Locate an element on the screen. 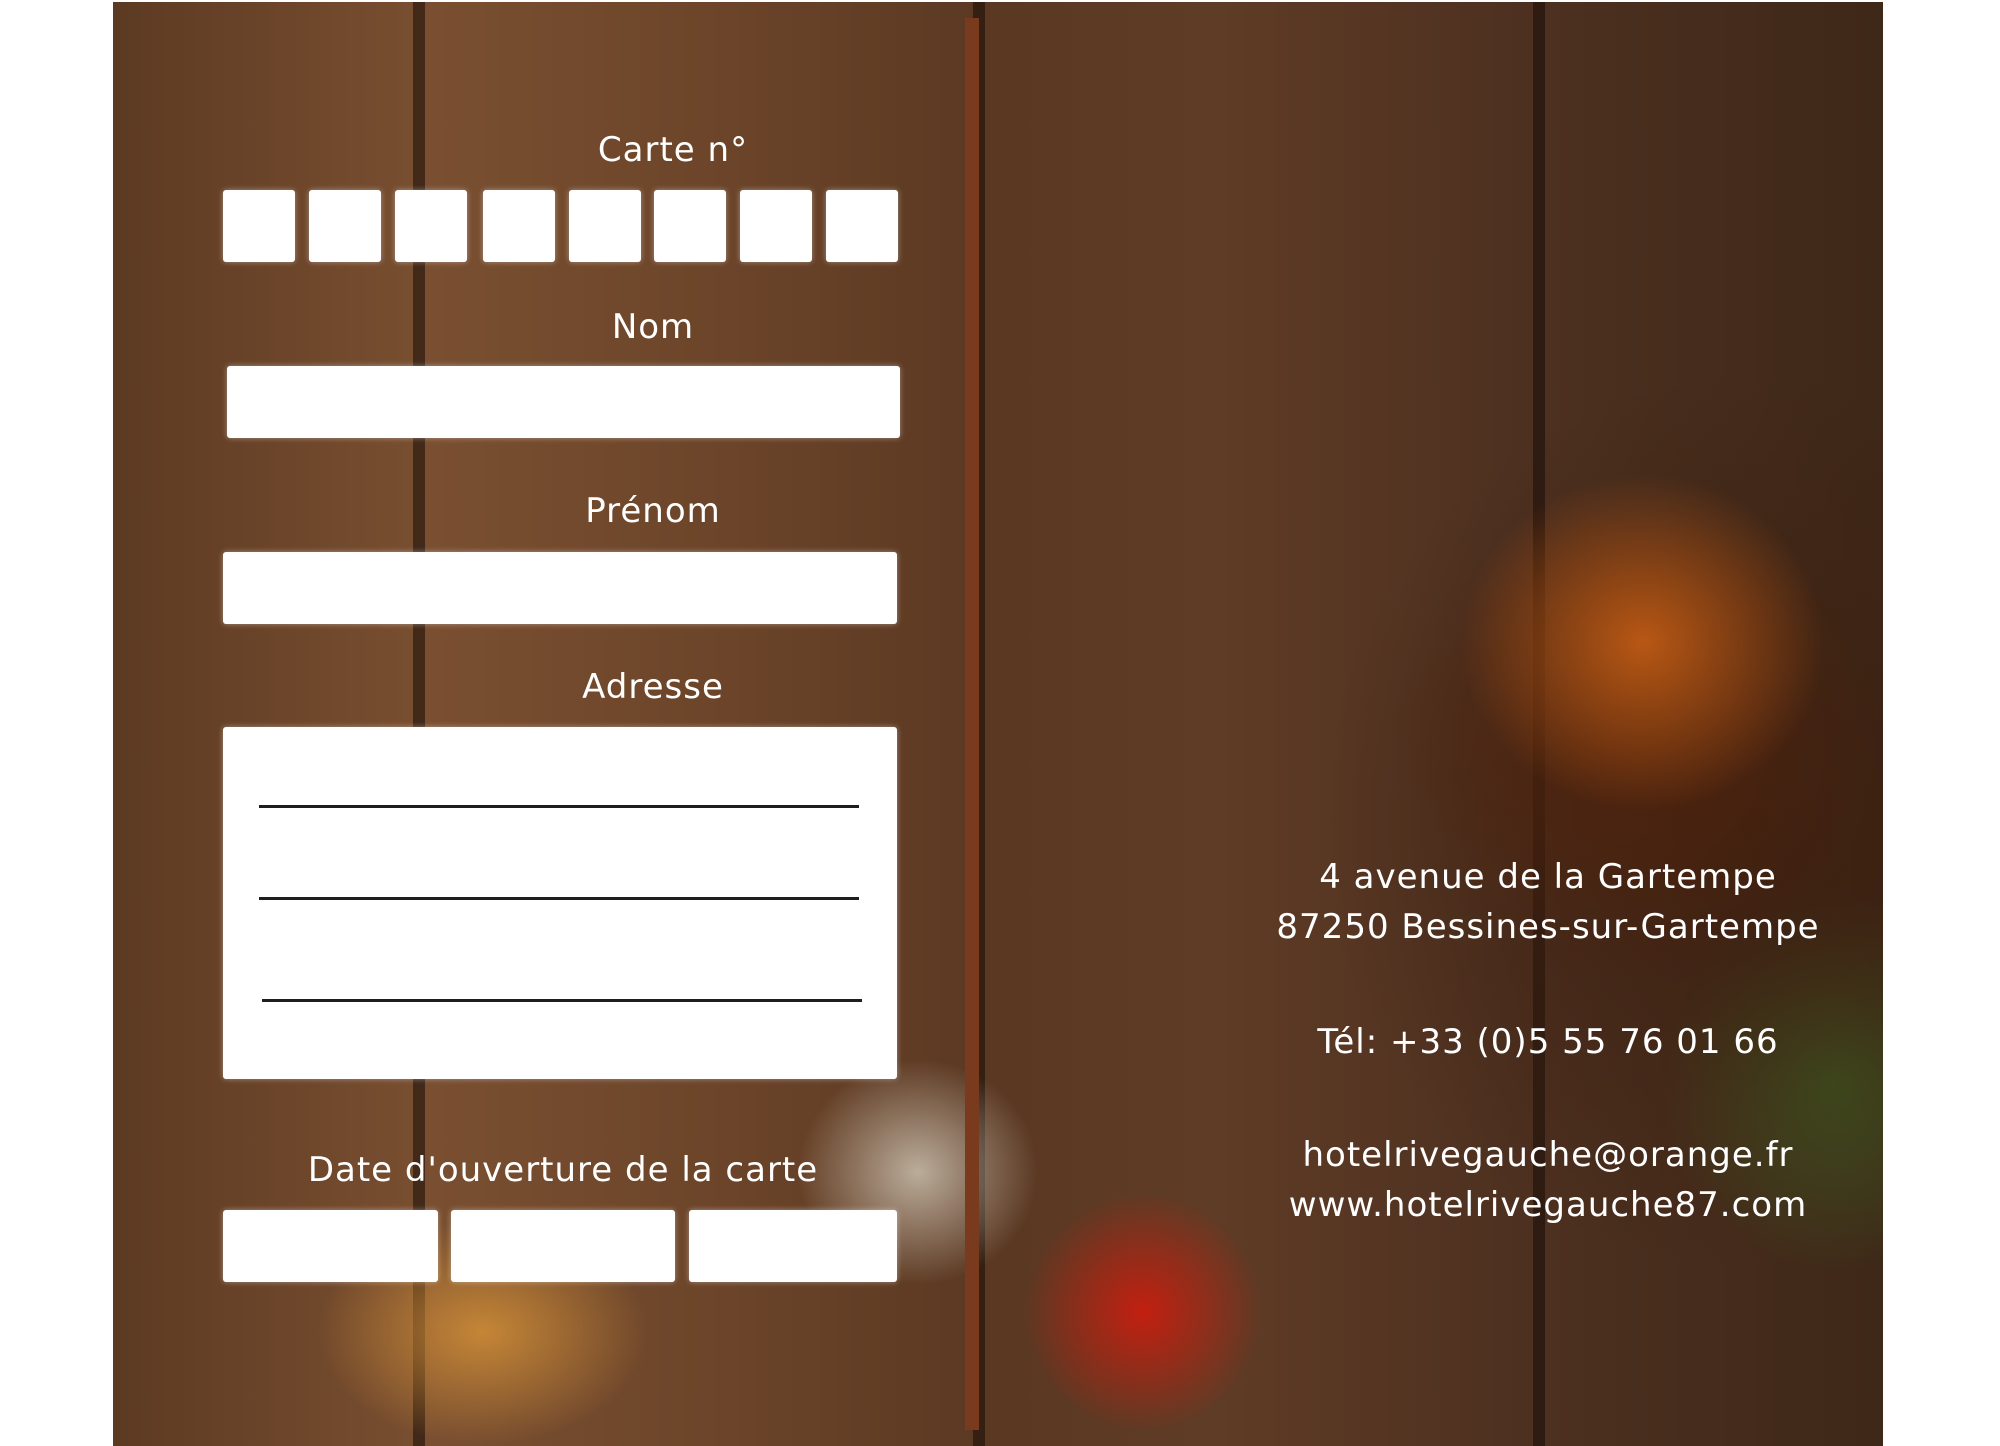 The width and height of the screenshot is (2000, 1446). date-month-field is located at coordinates (563, 1246).